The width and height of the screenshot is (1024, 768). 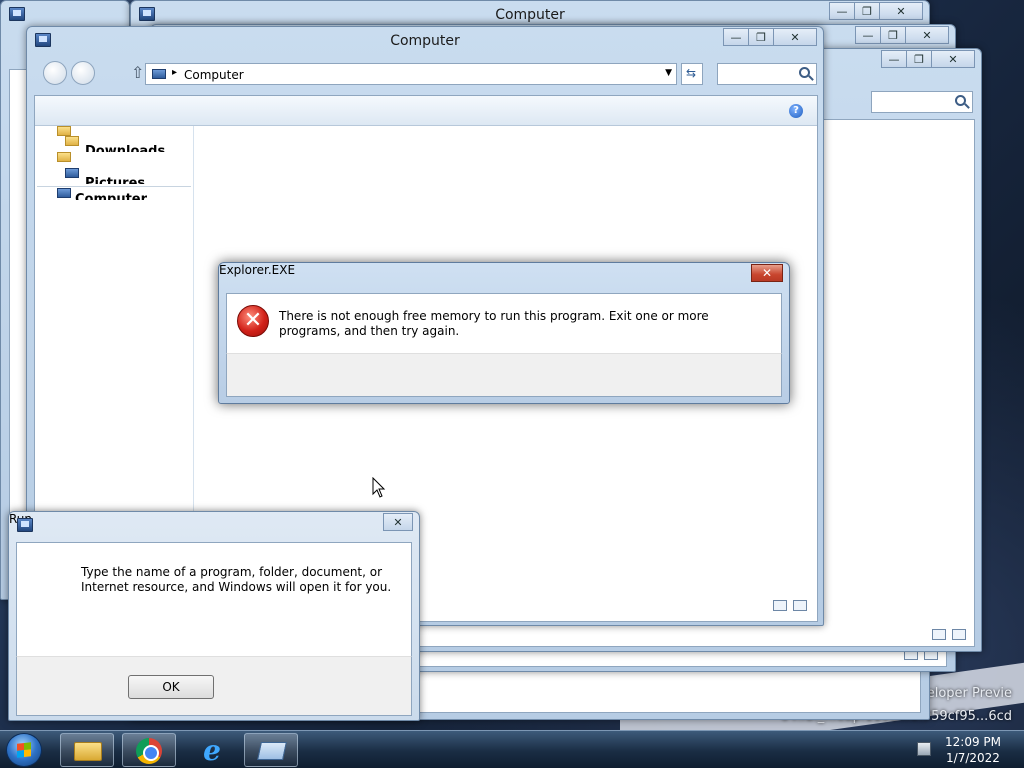 I want to click on up-arrow-icon: ⇧, so click(x=137, y=72).